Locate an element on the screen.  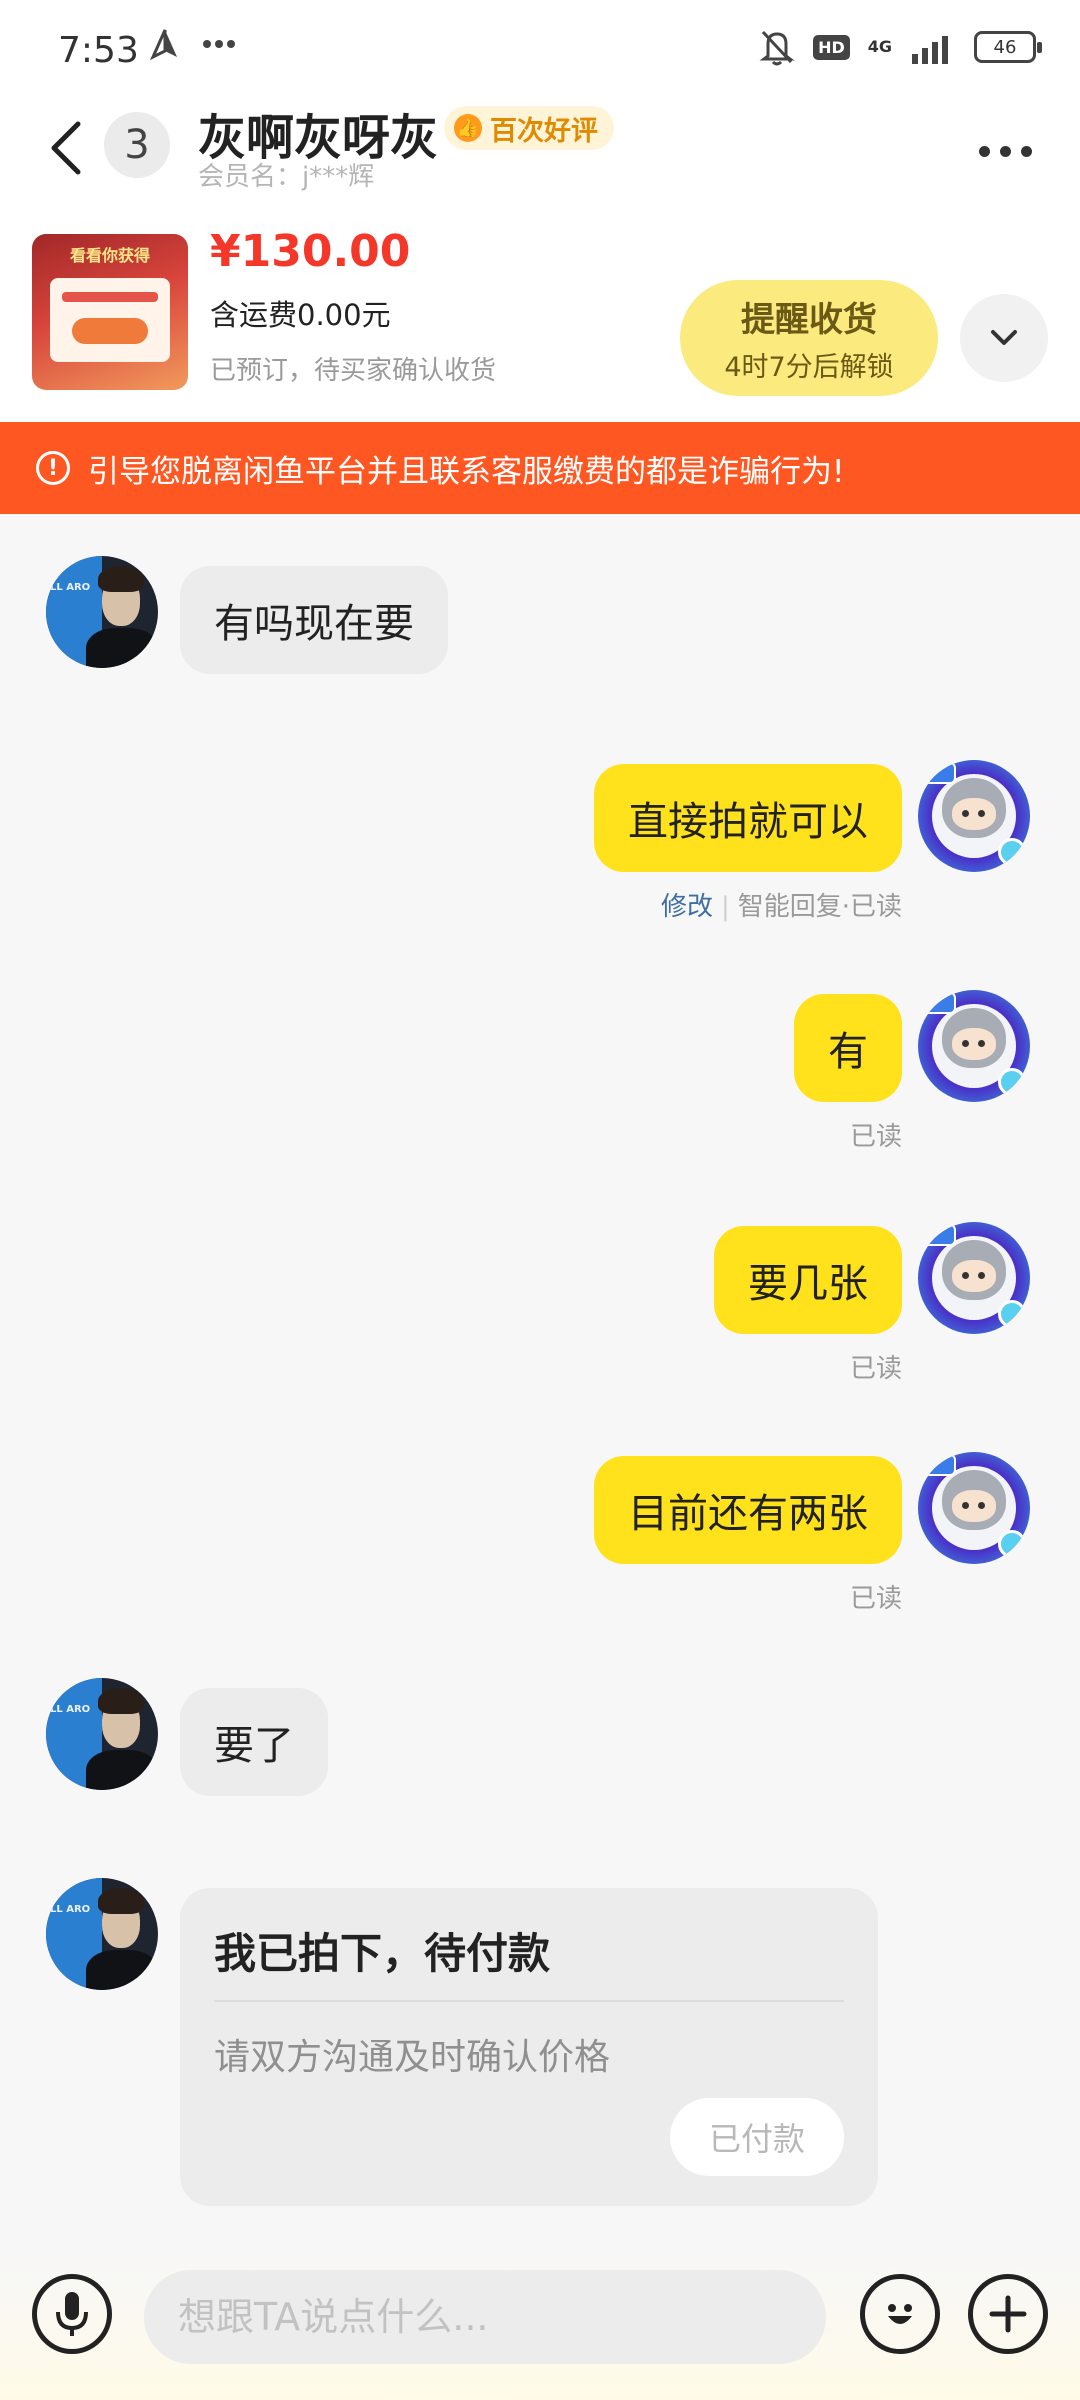
add-button is located at coordinates (1008, 2314).